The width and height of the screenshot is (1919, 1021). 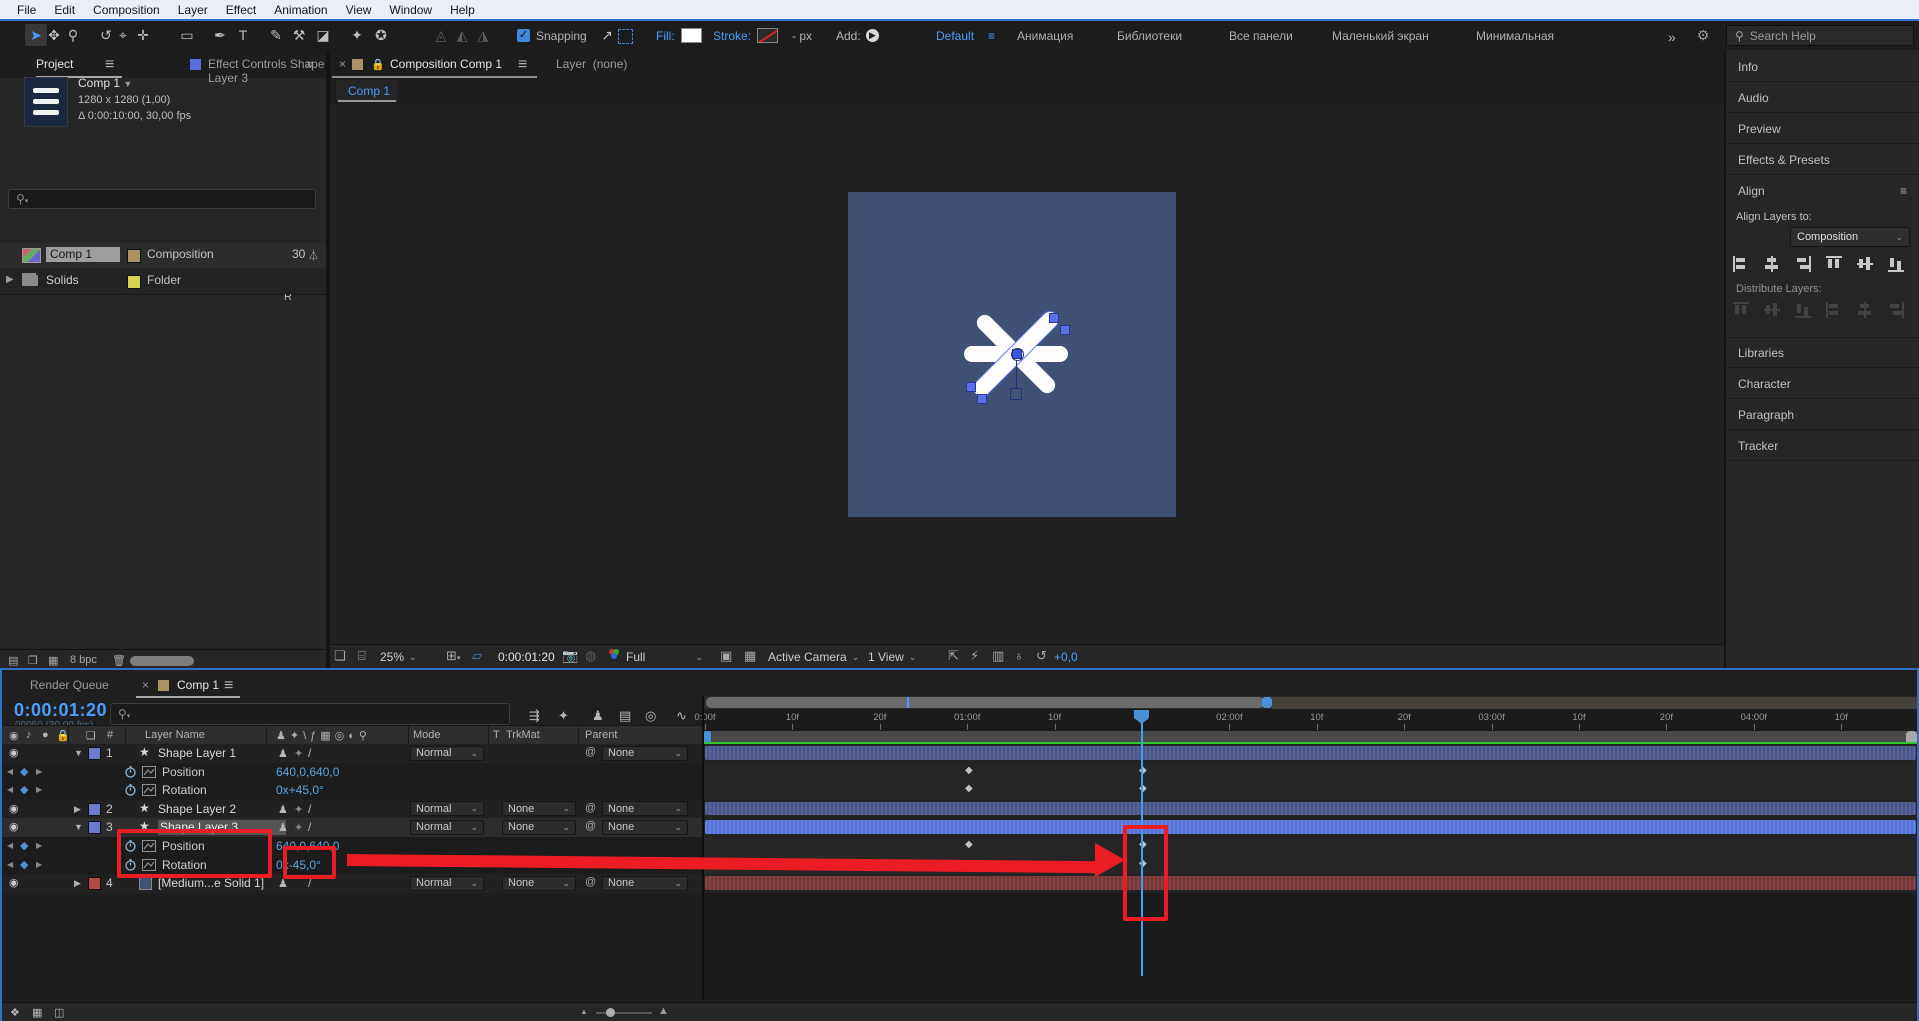 What do you see at coordinates (522, 65) in the screenshot?
I see `comp-panel-menu-icon: ≡` at bounding box center [522, 65].